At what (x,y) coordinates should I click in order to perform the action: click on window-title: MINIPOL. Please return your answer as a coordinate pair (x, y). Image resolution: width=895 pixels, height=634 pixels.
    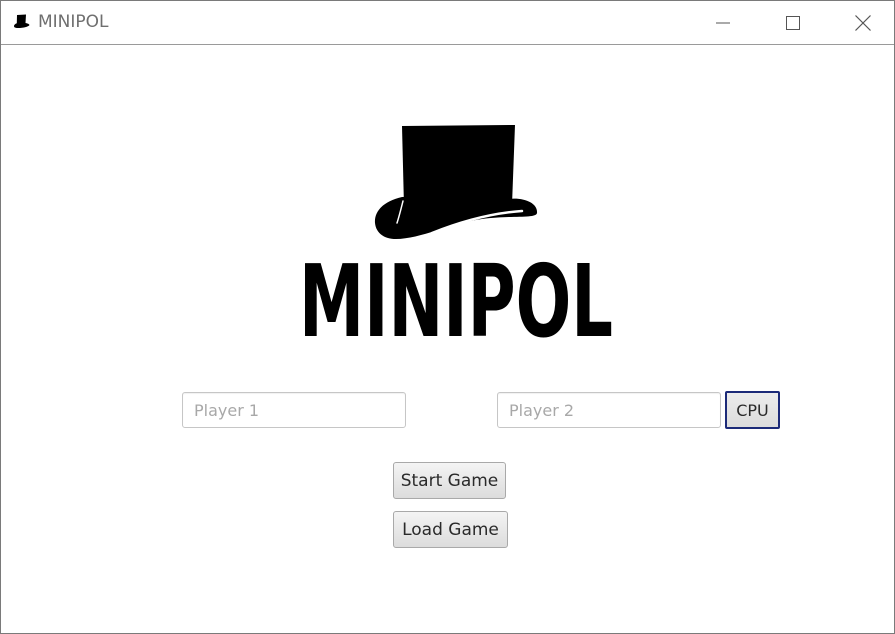
    Looking at the image, I should click on (73, 22).